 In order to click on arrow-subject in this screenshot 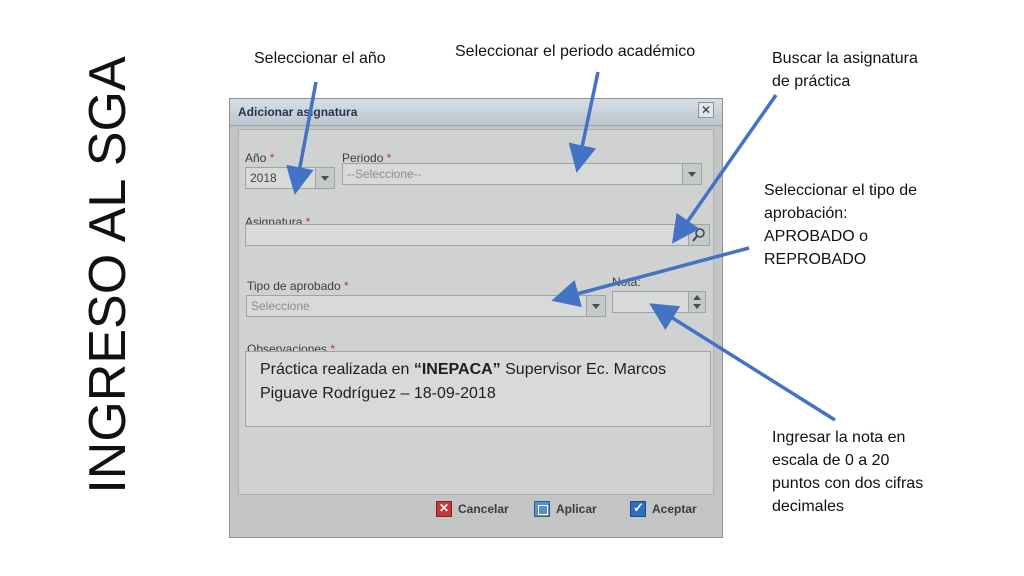, I will do `click(724, 168)`.